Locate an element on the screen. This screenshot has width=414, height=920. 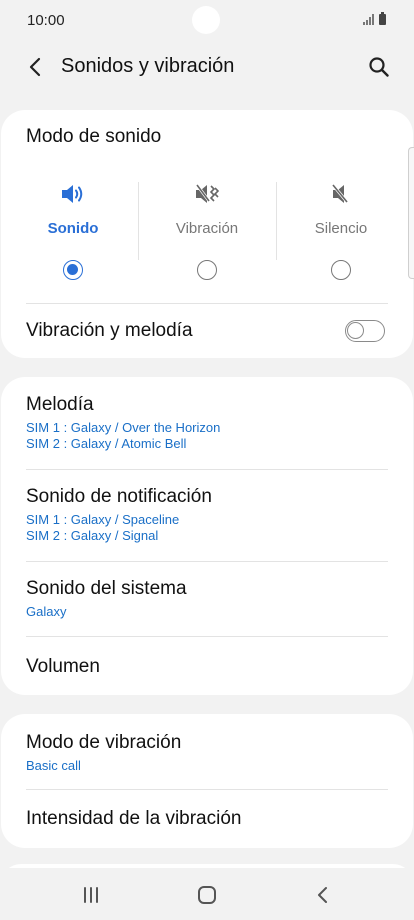
vibration-and-melody-label: Vibración y melodía is located at coordinates (109, 330).